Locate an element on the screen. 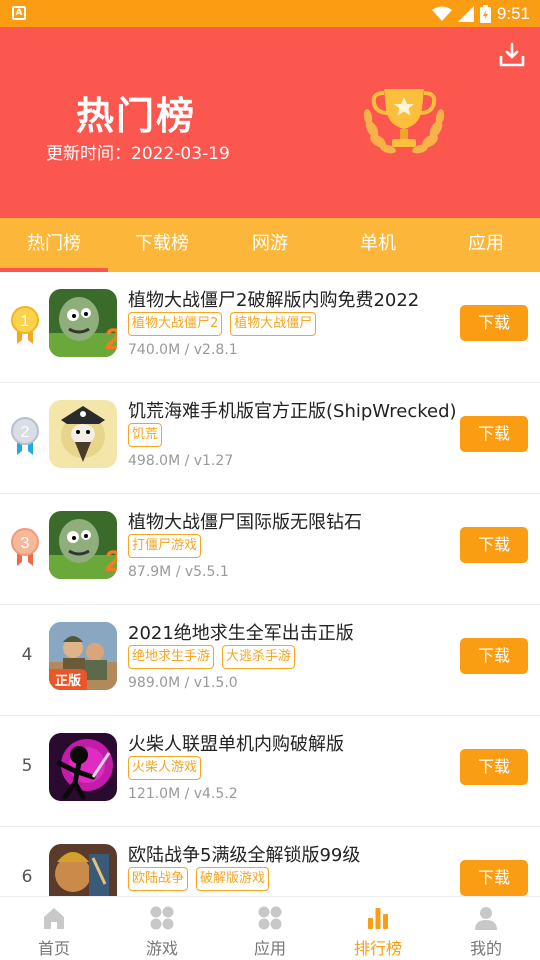  tag-list: 火柴人游戏 is located at coordinates (165, 768).